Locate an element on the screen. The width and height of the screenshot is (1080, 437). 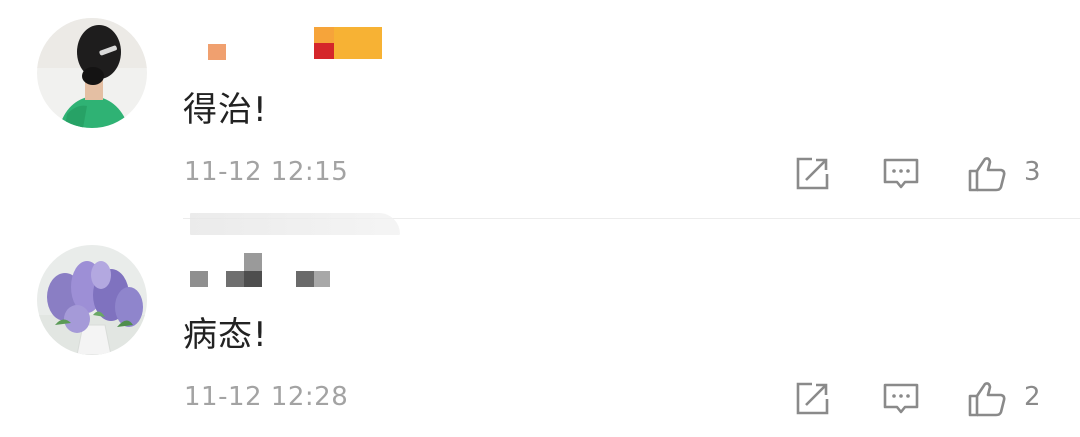
comment-text: 得治! is located at coordinates (225, 110).